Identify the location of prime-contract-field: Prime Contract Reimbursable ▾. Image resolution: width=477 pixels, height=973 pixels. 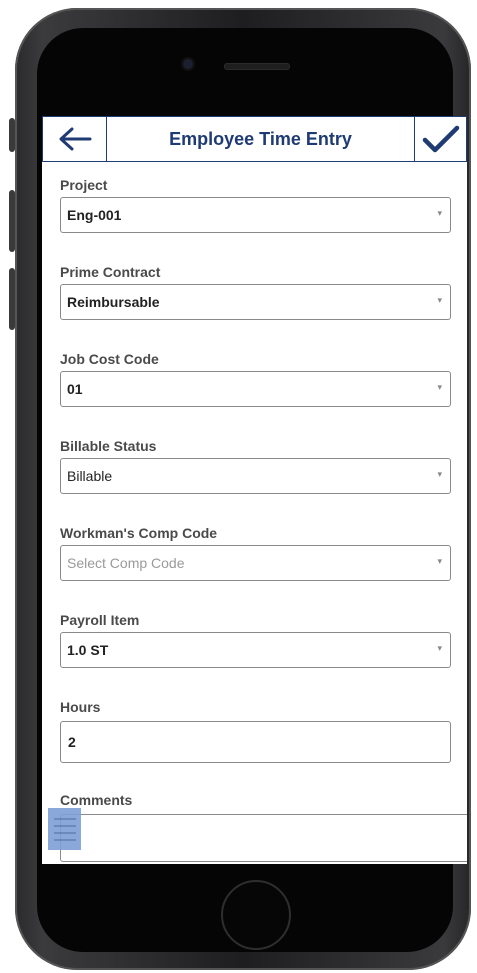
(255, 291).